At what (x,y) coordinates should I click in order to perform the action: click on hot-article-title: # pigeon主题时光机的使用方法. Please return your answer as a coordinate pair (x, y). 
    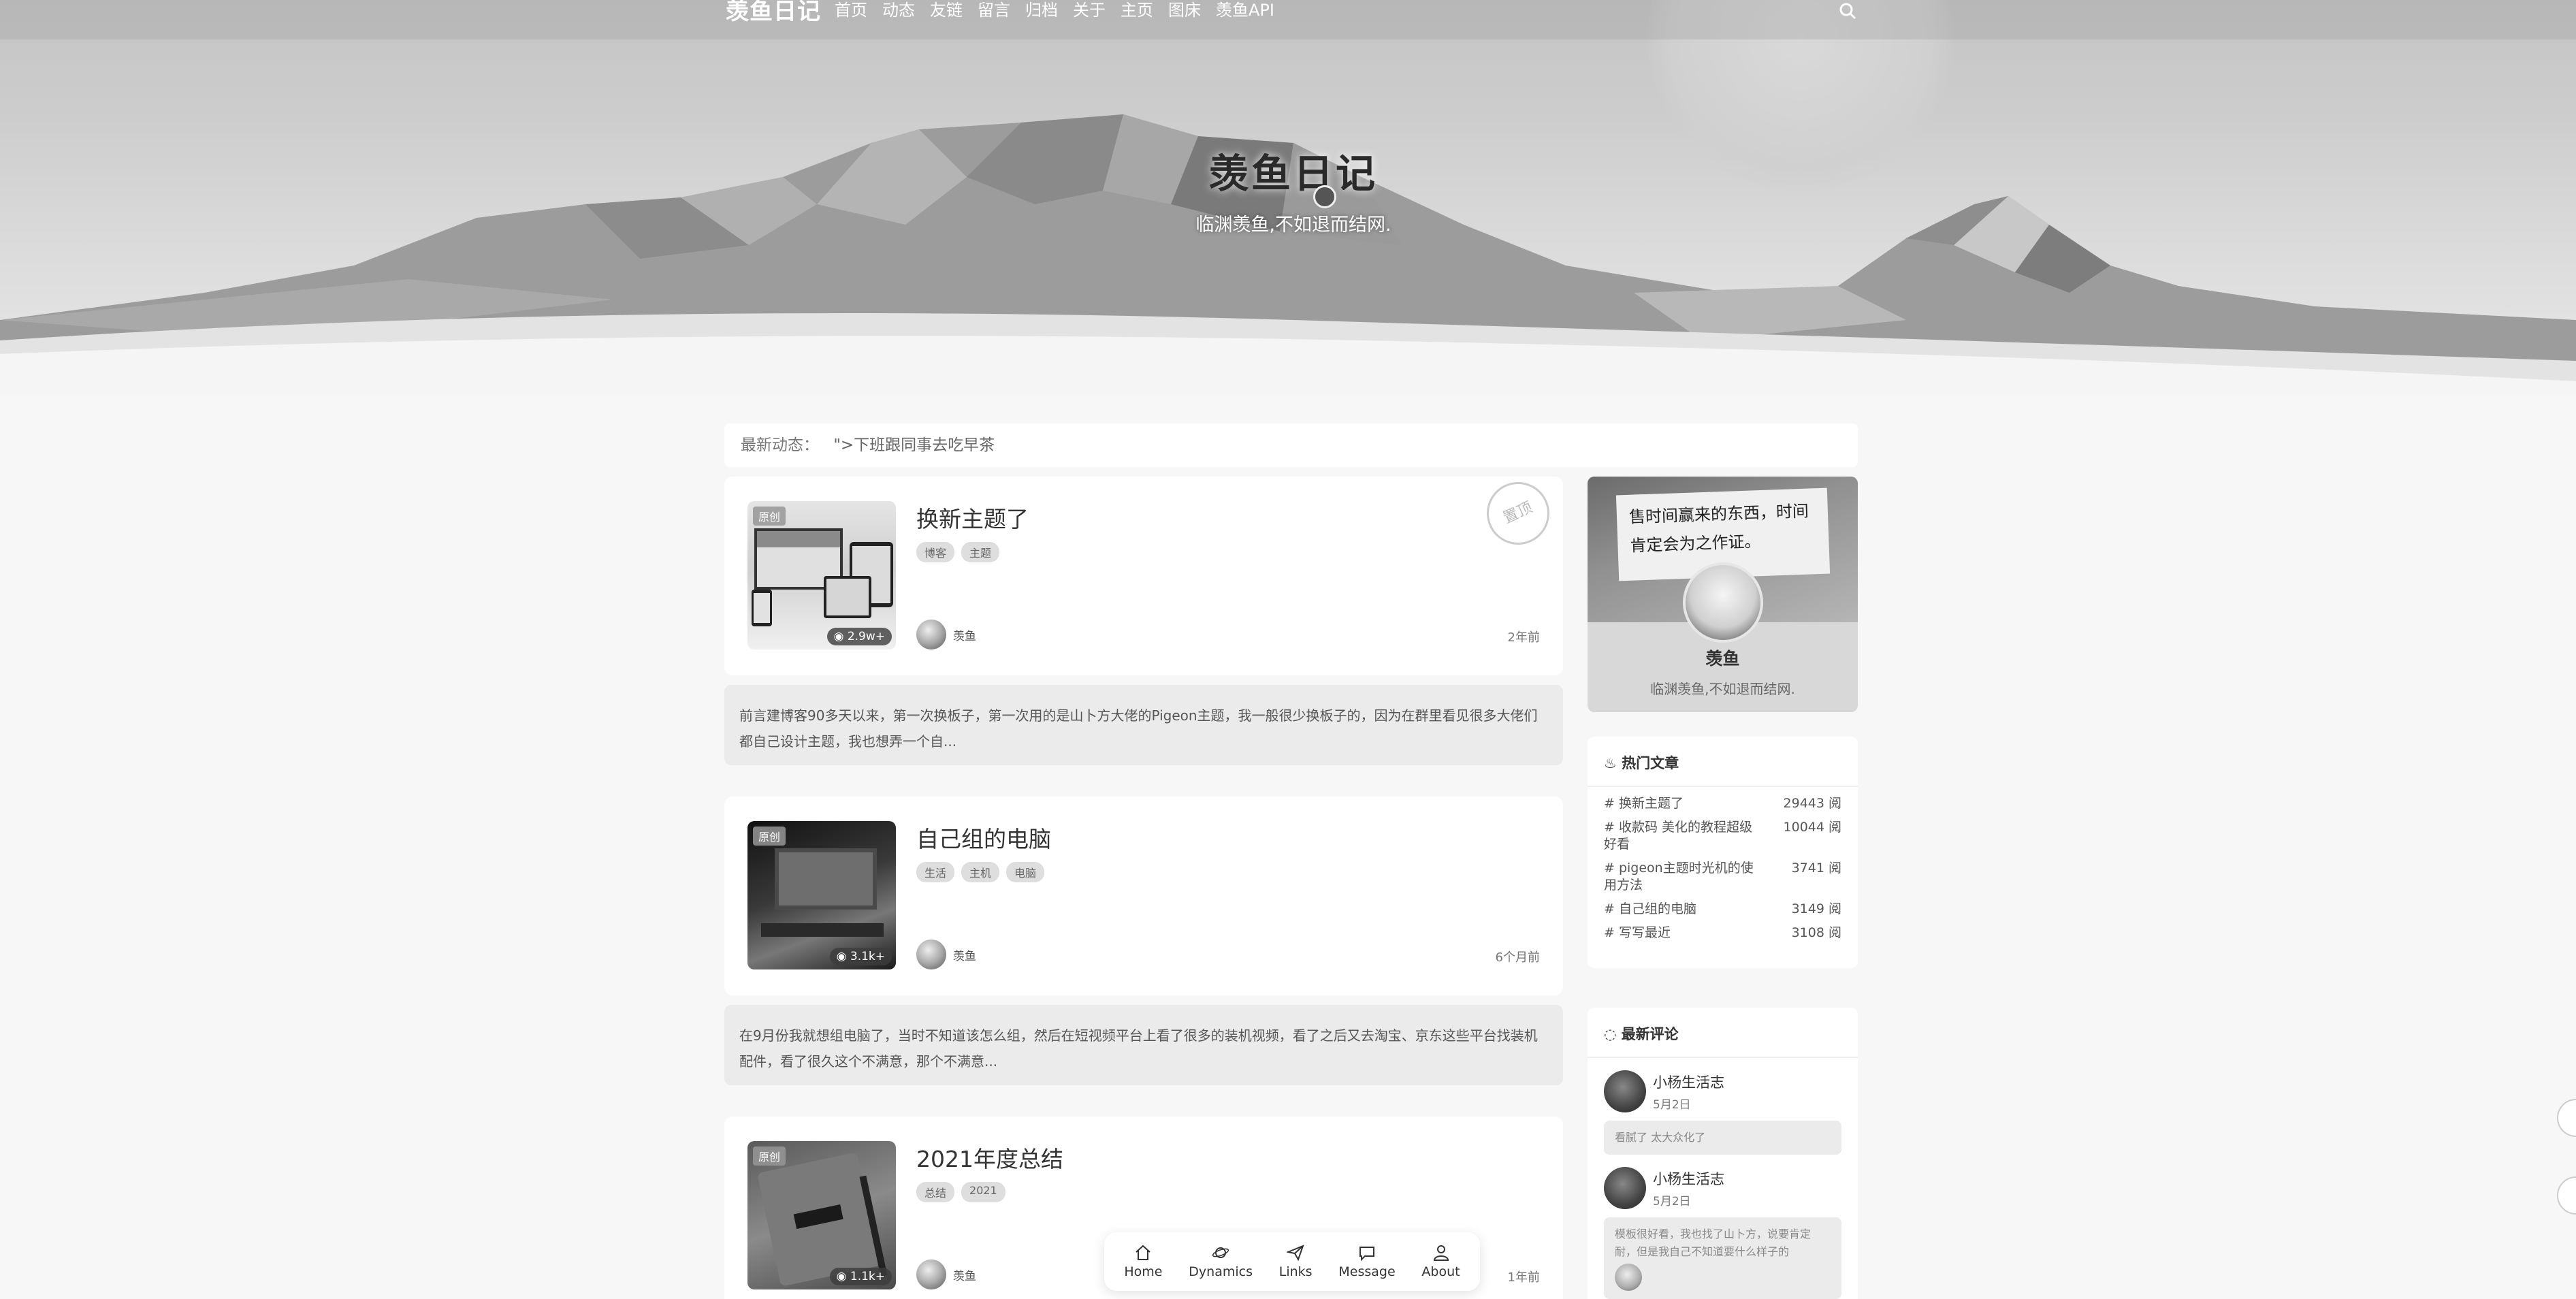
    Looking at the image, I should click on (1679, 877).